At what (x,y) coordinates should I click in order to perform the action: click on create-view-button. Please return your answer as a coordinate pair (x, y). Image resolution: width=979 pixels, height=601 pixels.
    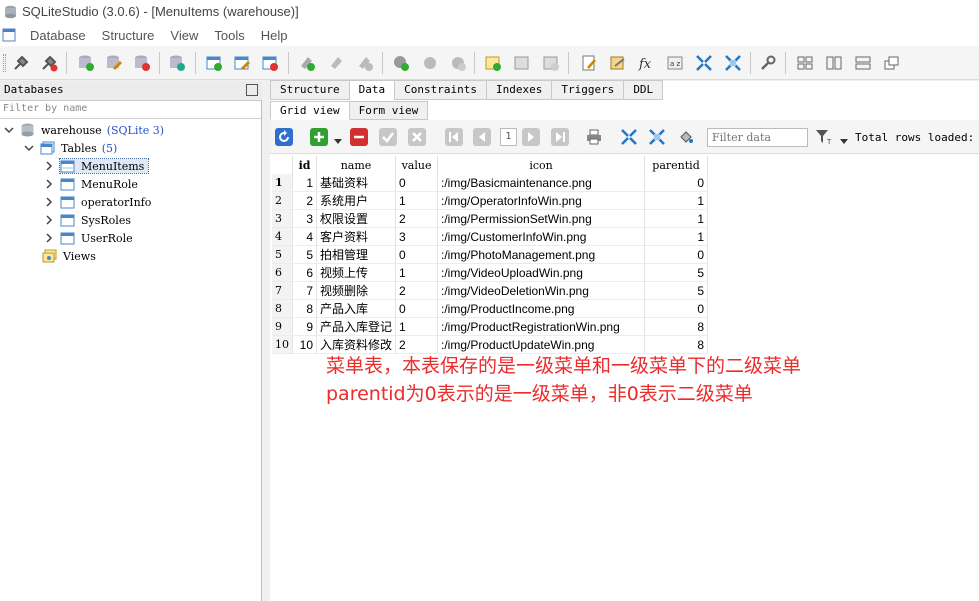
    Looking at the image, I should click on (493, 63).